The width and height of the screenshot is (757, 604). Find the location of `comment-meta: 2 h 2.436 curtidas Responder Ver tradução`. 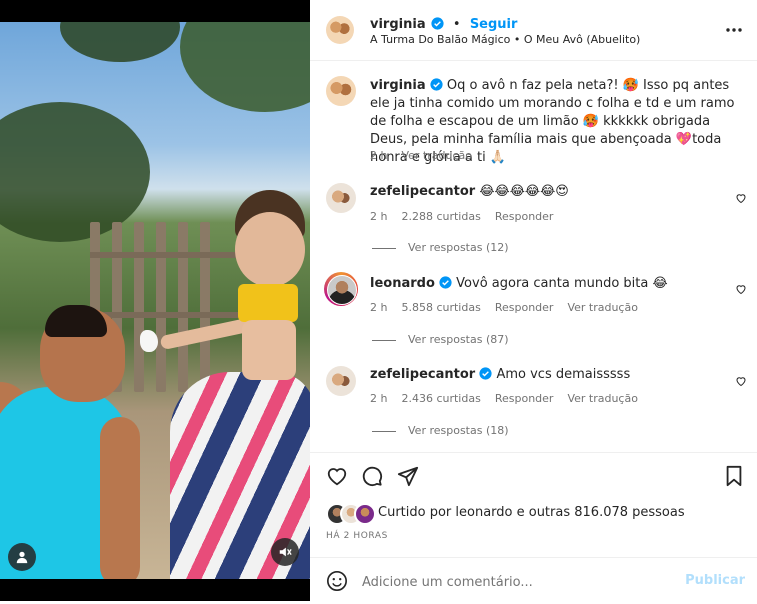

comment-meta: 2 h 2.436 curtidas Responder Ver tradução is located at coordinates (511, 398).